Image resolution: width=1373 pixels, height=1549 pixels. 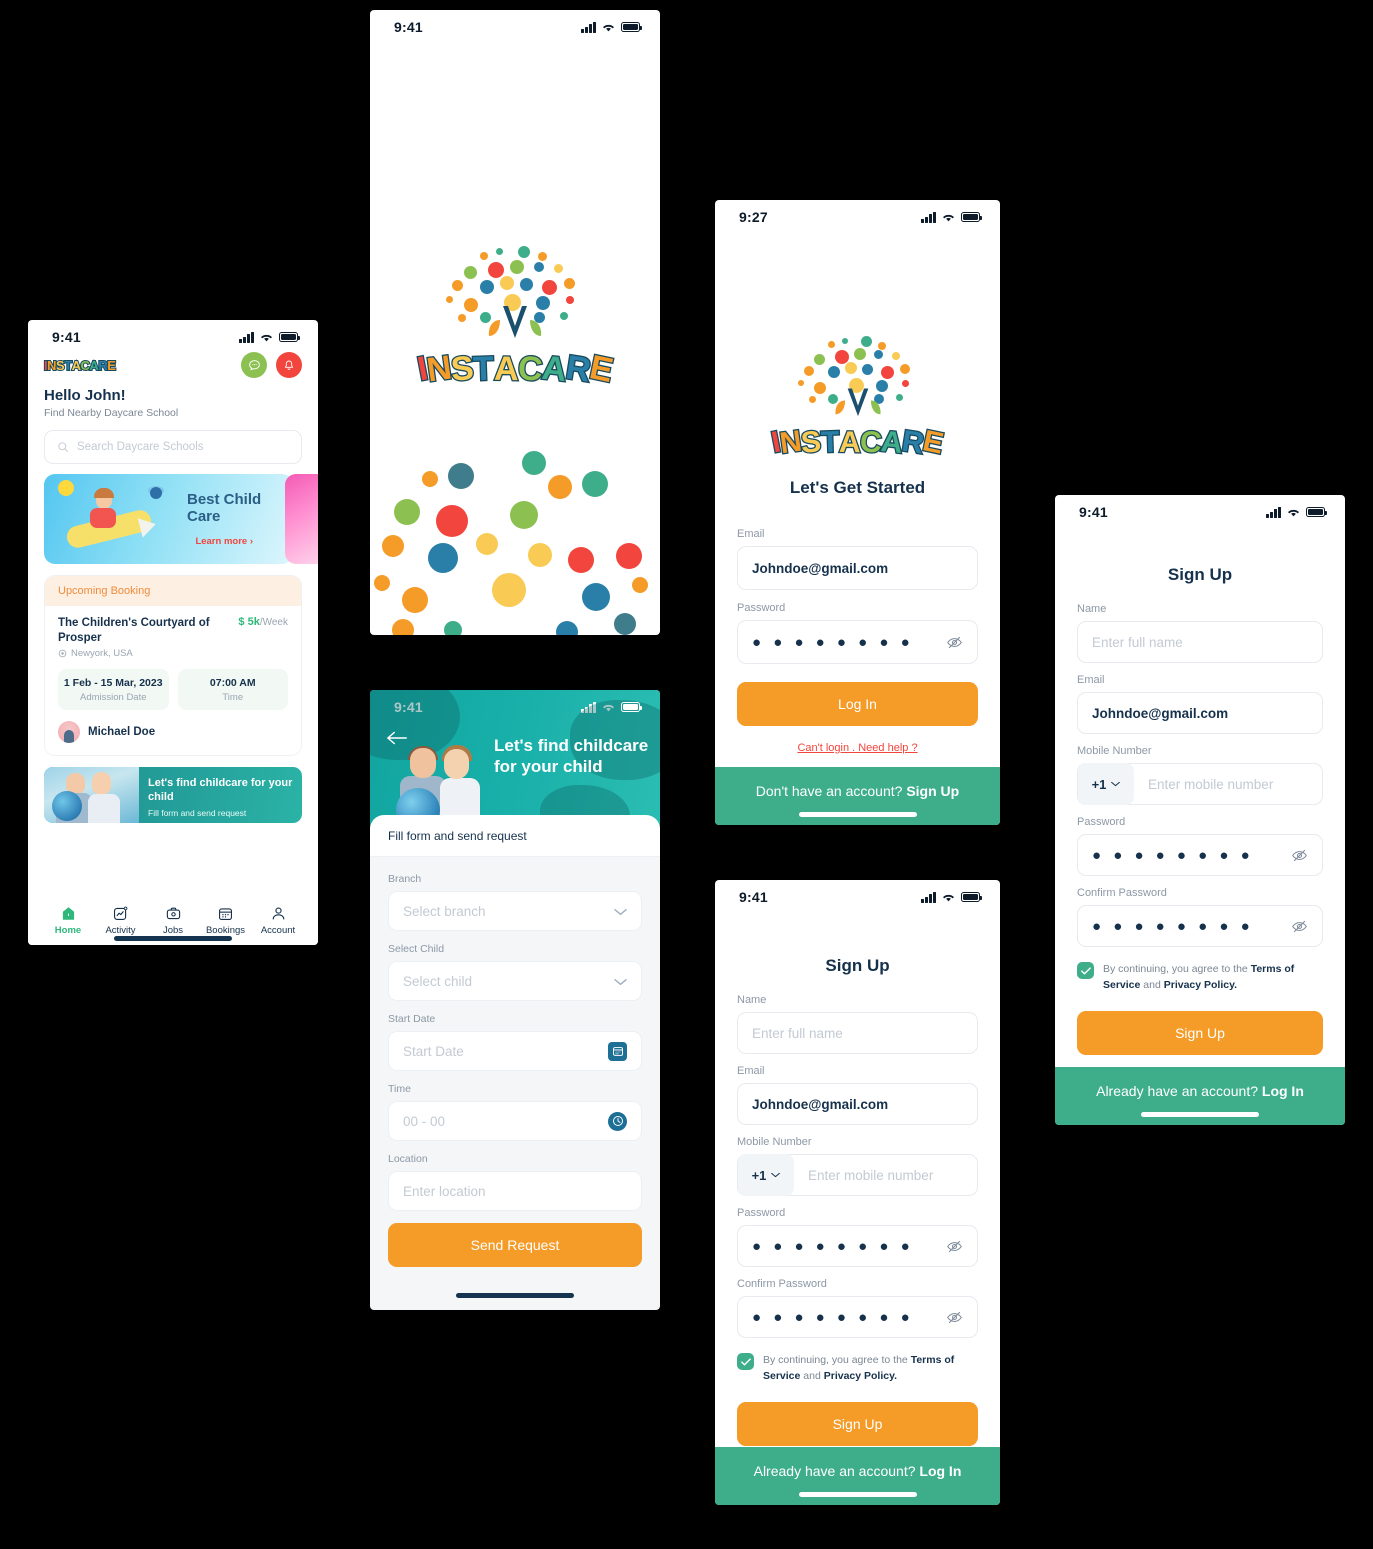 I want to click on password-label: Password, so click(x=761, y=608).